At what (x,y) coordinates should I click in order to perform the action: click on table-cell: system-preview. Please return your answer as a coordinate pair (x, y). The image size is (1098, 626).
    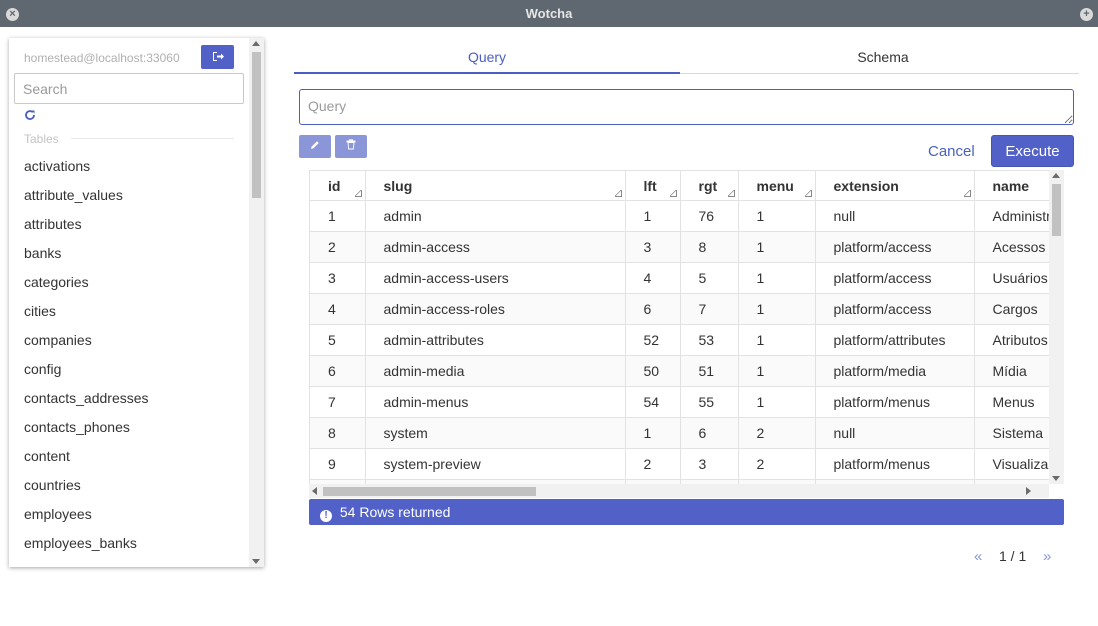
    Looking at the image, I should click on (495, 464).